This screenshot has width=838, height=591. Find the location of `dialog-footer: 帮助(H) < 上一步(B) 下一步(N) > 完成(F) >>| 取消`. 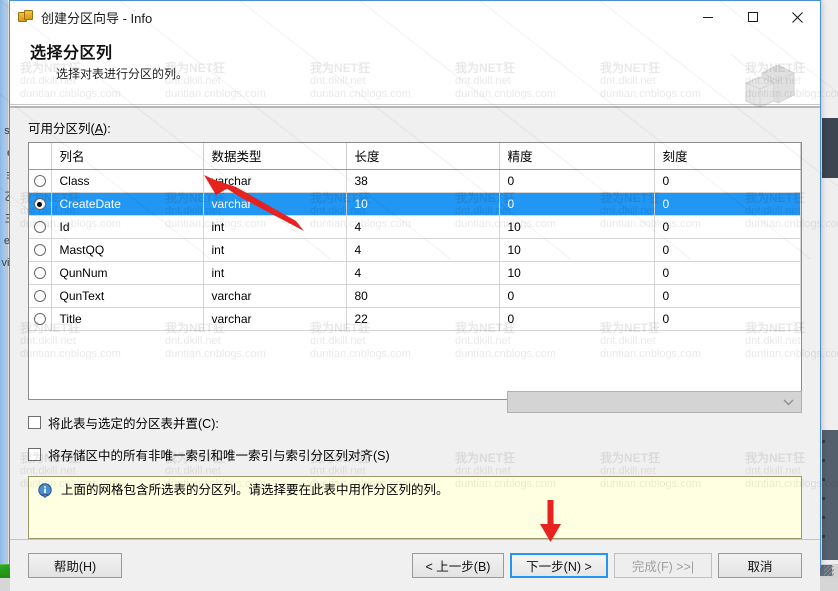

dialog-footer: 帮助(H) < 上一步(B) 下一步(N) > 完成(F) >>| 取消 is located at coordinates (415, 565).